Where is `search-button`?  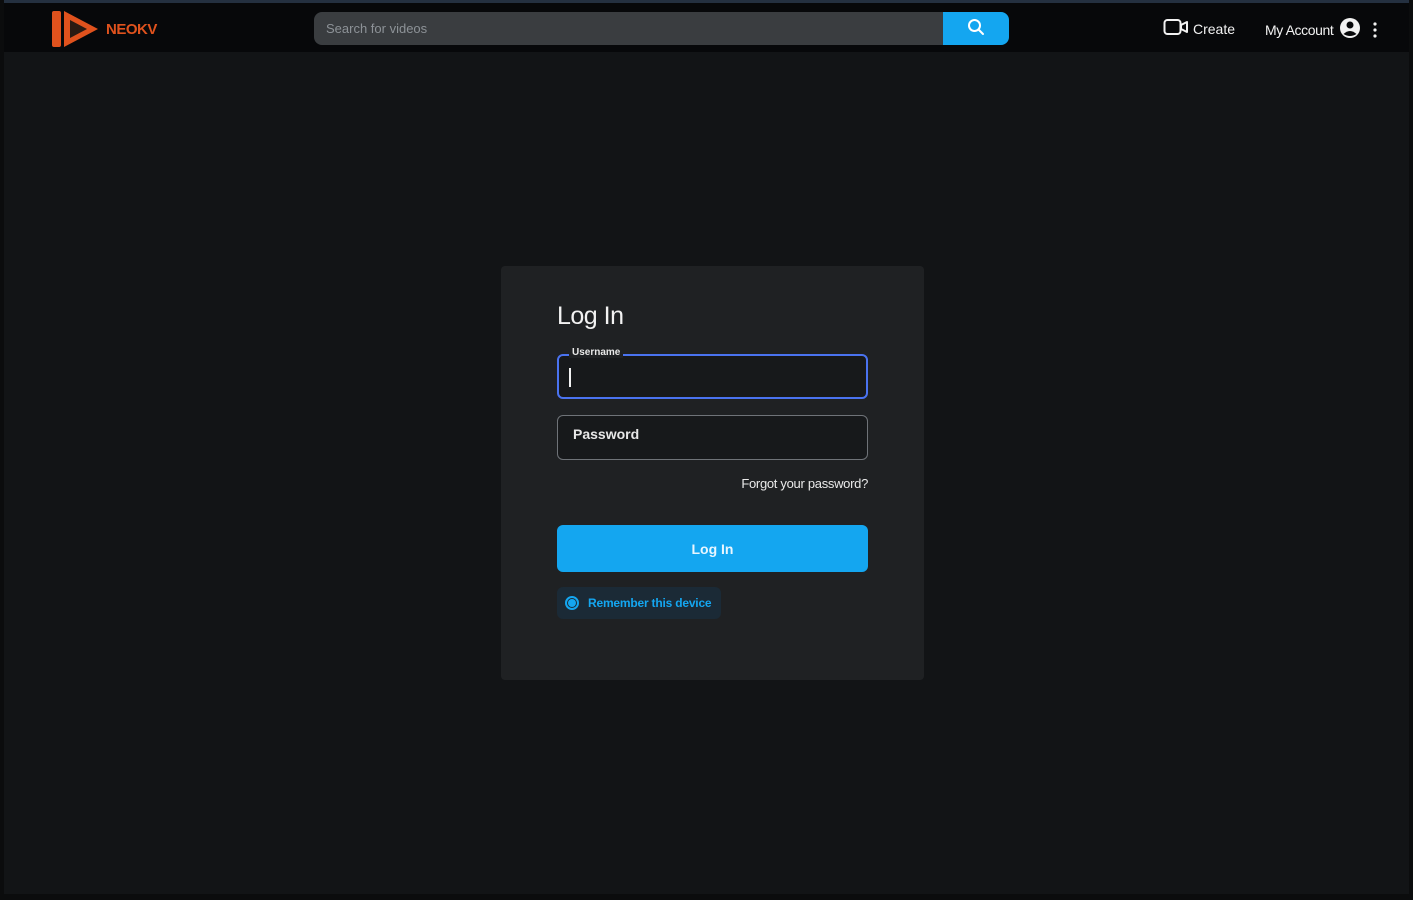 search-button is located at coordinates (976, 28).